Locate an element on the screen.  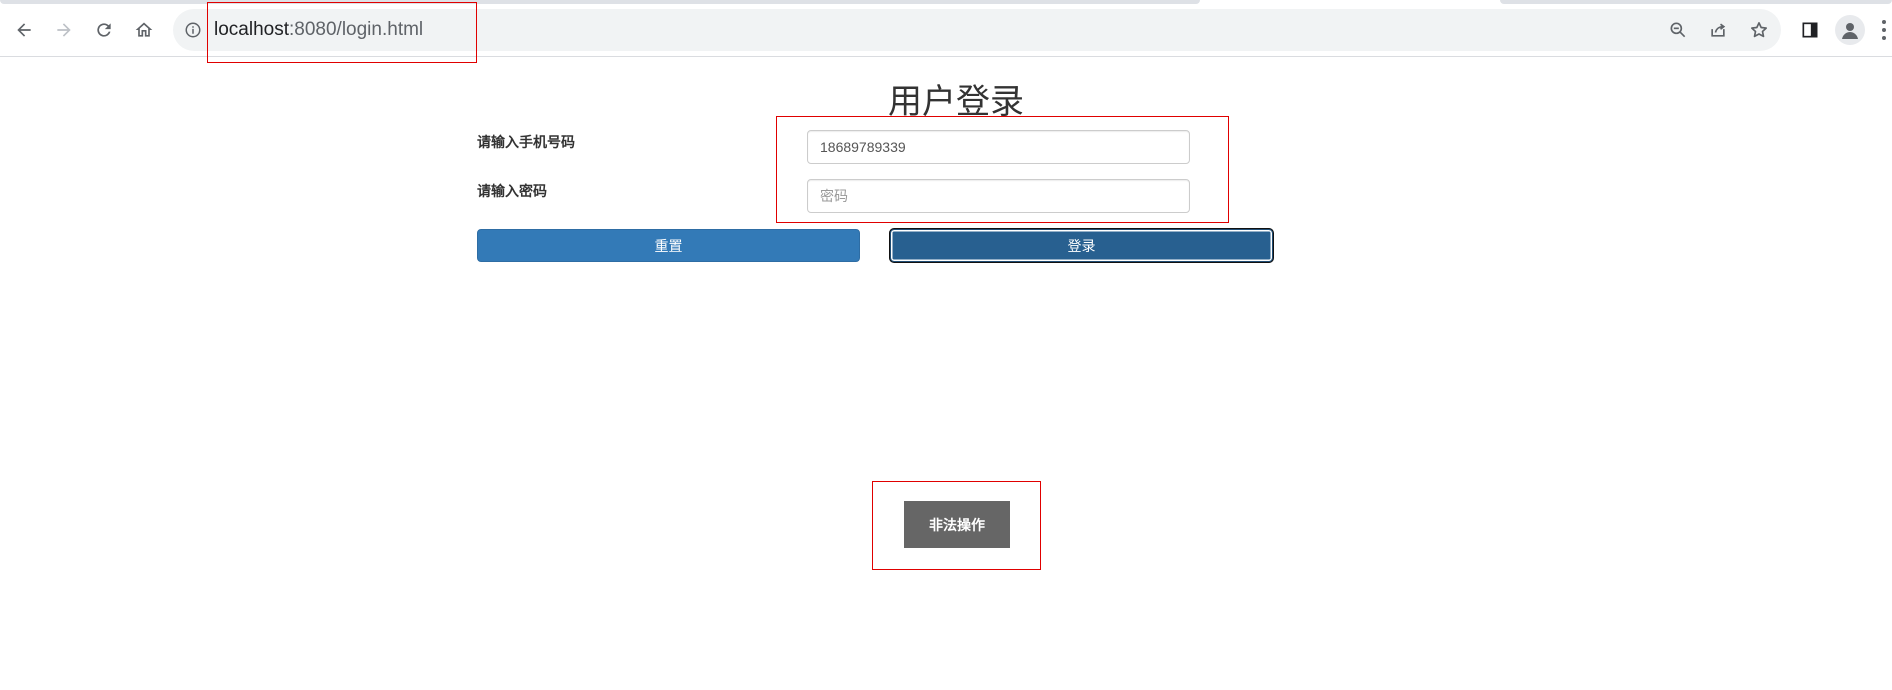
home-icon is located at coordinates (144, 29).